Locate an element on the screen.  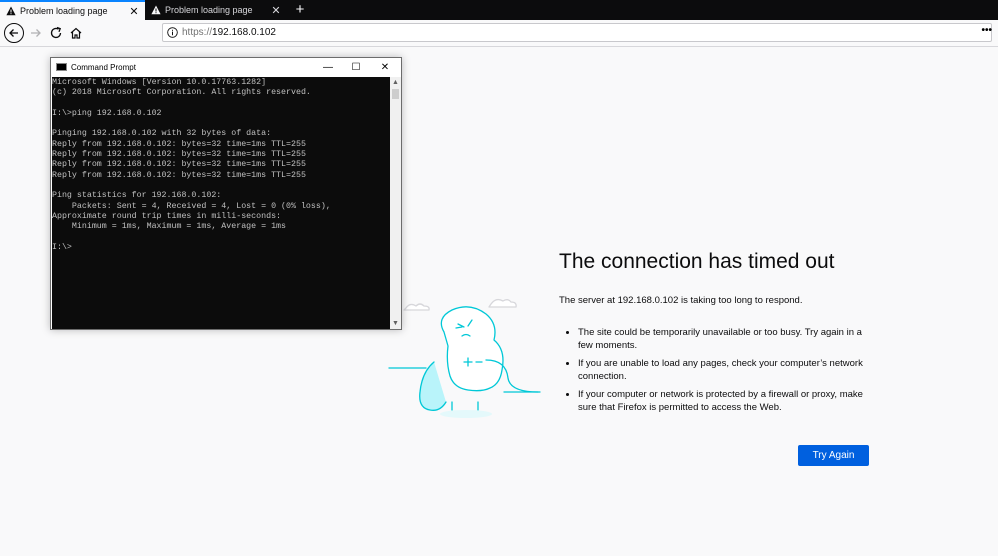
window-title: Command Prompt is located at coordinates (103, 67).